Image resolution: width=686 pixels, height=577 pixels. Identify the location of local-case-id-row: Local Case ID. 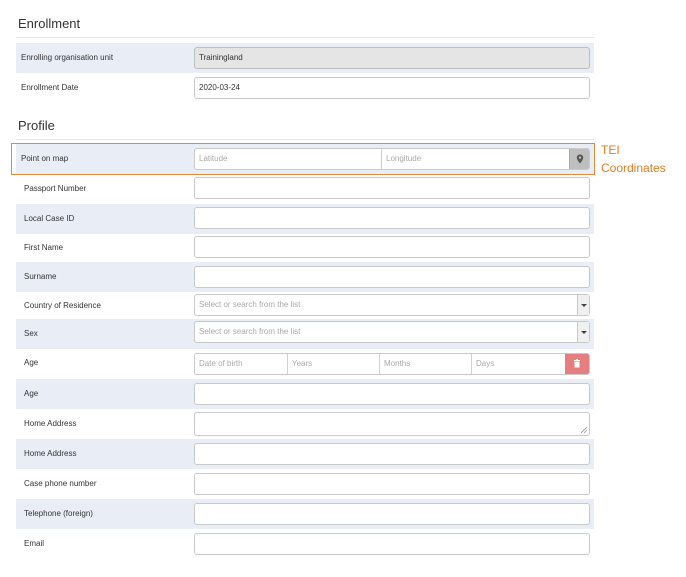
(305, 219).